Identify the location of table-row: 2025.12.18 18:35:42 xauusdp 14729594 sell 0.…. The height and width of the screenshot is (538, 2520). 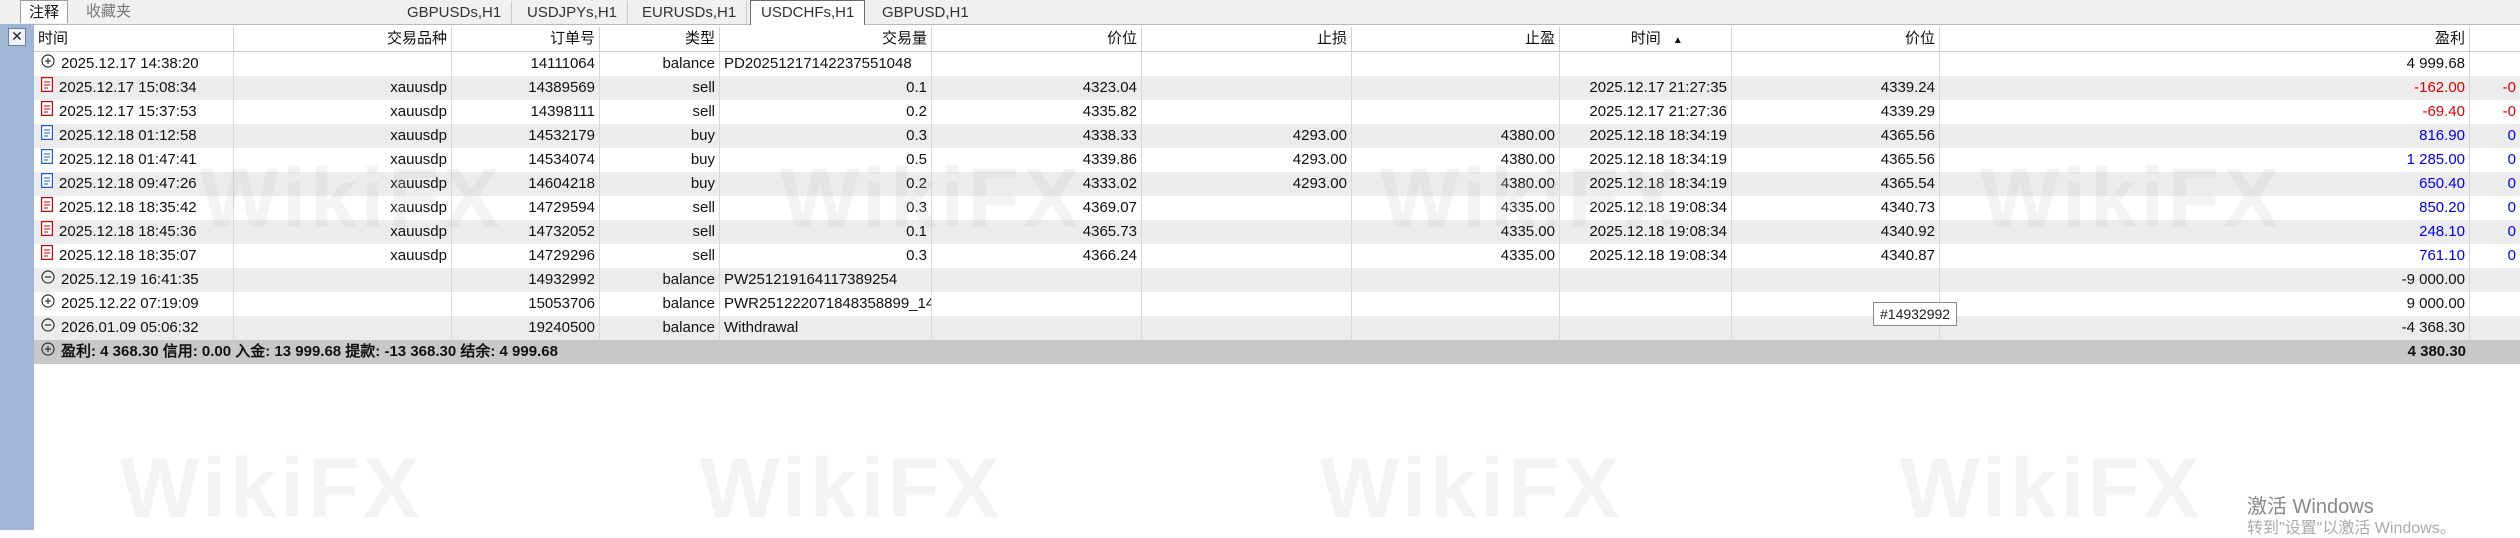
(1277, 208).